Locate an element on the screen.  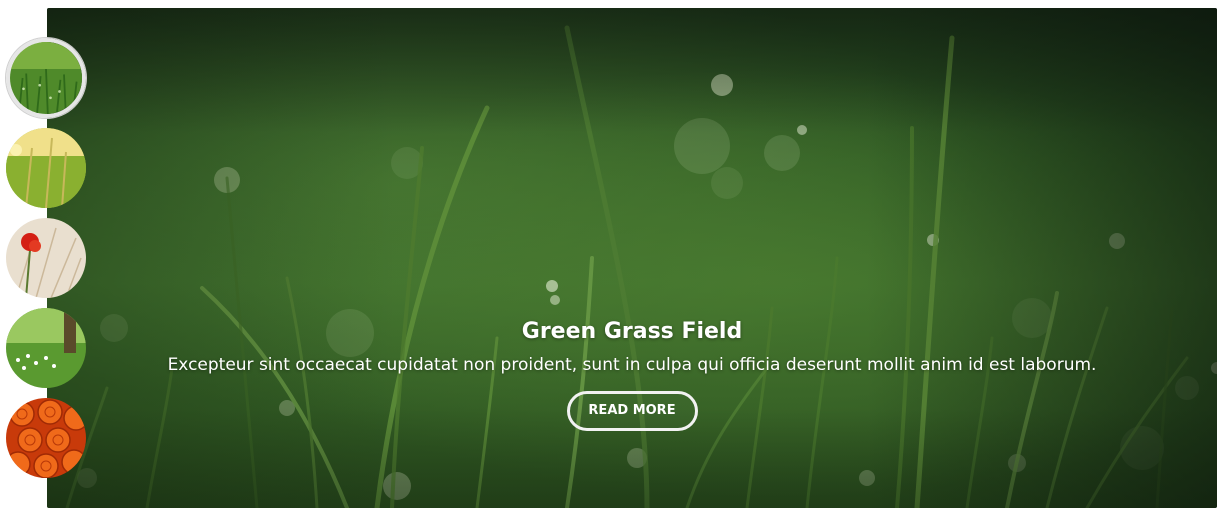
wheat-thumbnail-image is located at coordinates (46, 168).